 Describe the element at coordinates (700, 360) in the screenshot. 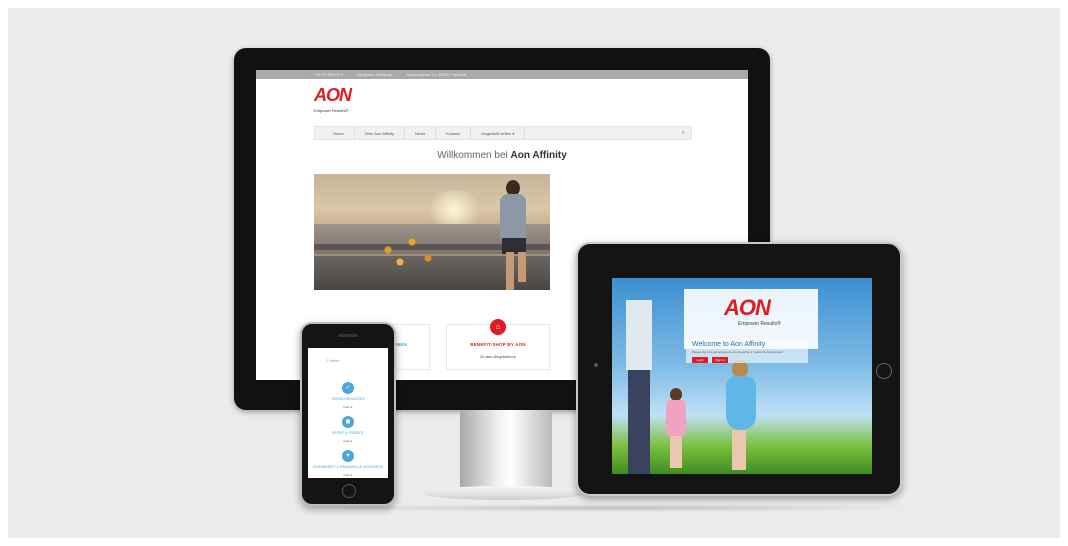

I see `login-button: Login` at that location.